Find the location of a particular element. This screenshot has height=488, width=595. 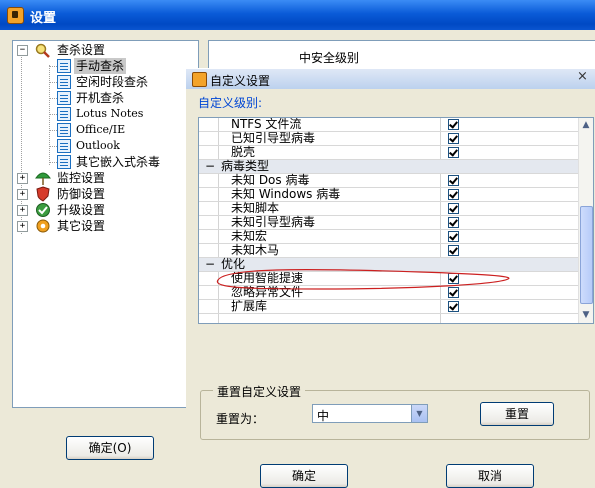

tree-item-monitor: + 监控设置 is located at coordinates (102, 178).